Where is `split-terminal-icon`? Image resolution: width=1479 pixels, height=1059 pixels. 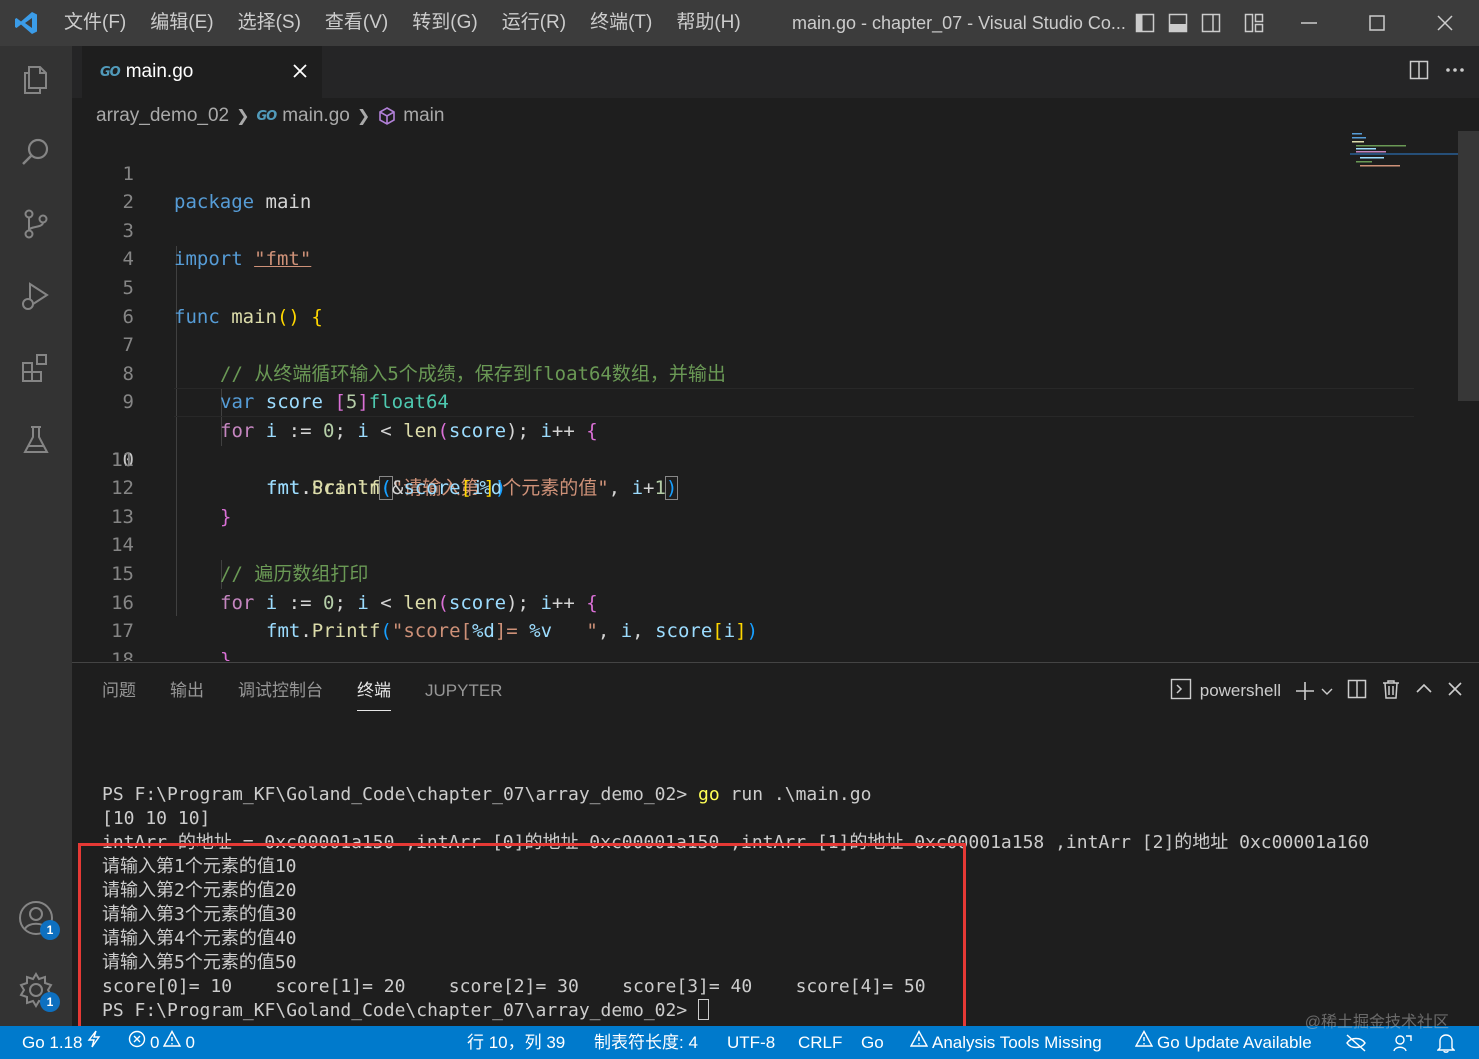 split-terminal-icon is located at coordinates (1357, 691).